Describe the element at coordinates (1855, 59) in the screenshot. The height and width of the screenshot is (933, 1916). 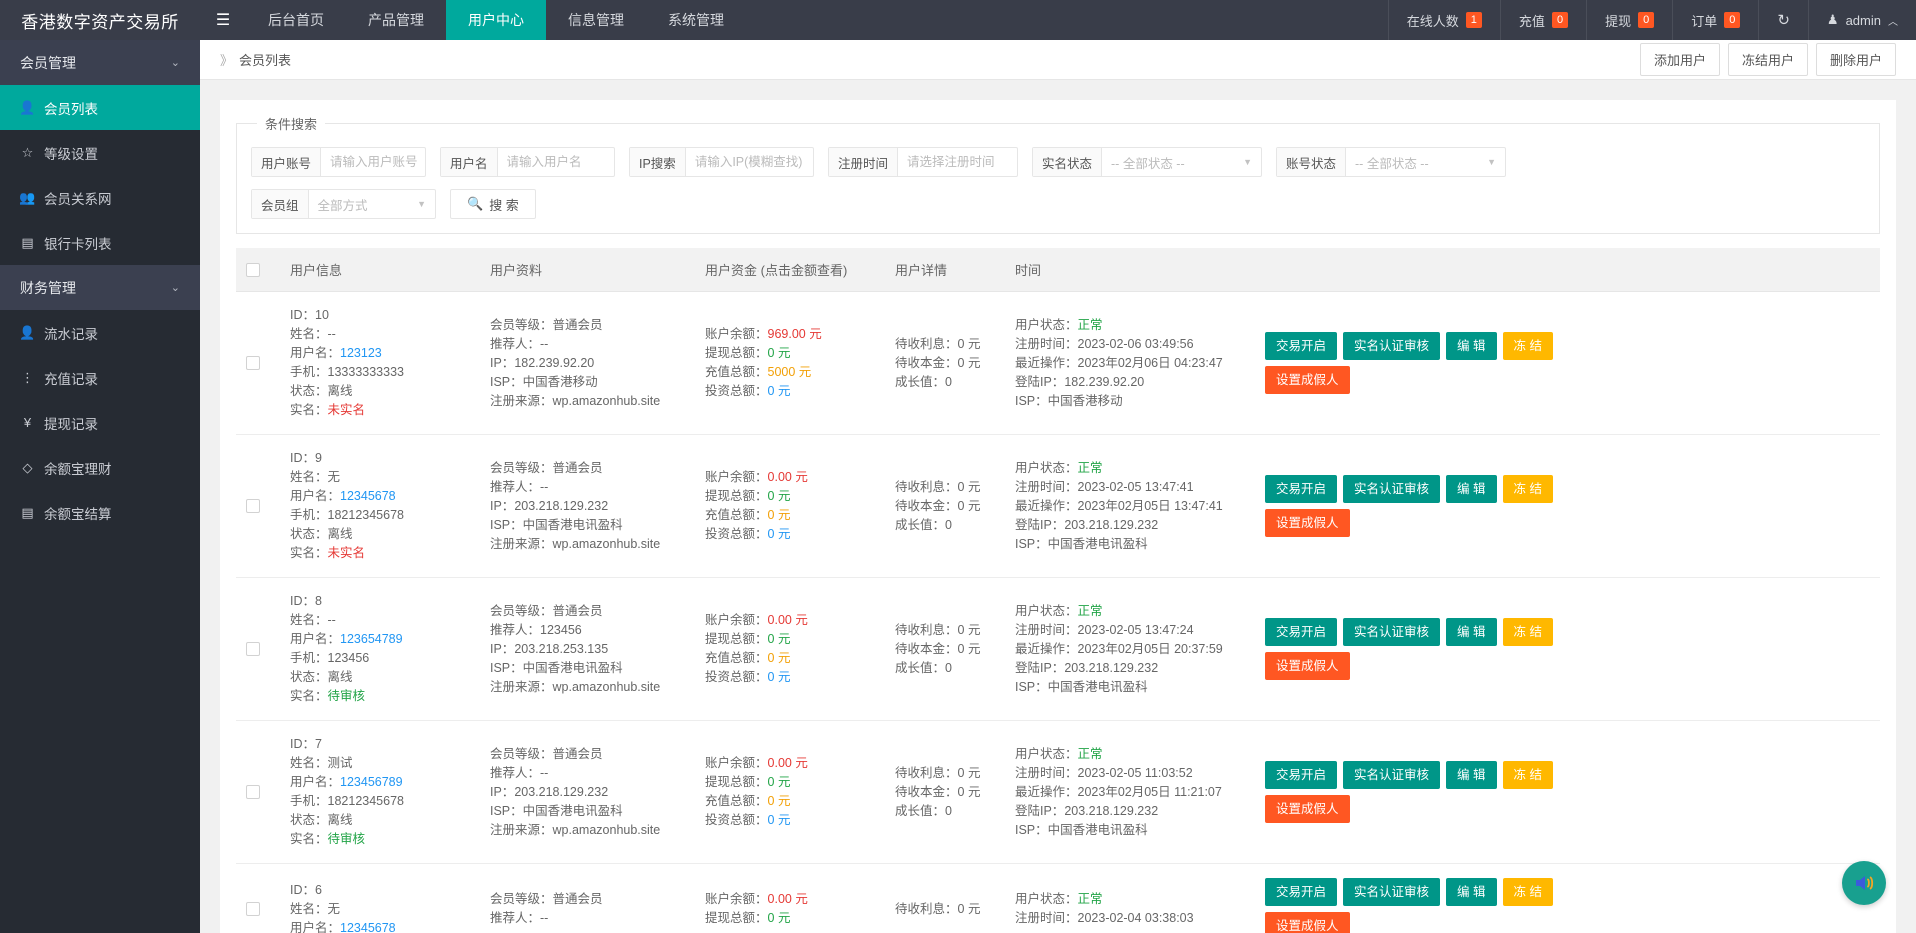
I see `page-action-2: 删除用户` at that location.